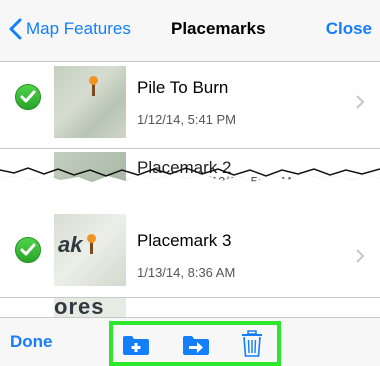 The width and height of the screenshot is (380, 366). I want to click on map-label-text: ak, so click(70, 244).